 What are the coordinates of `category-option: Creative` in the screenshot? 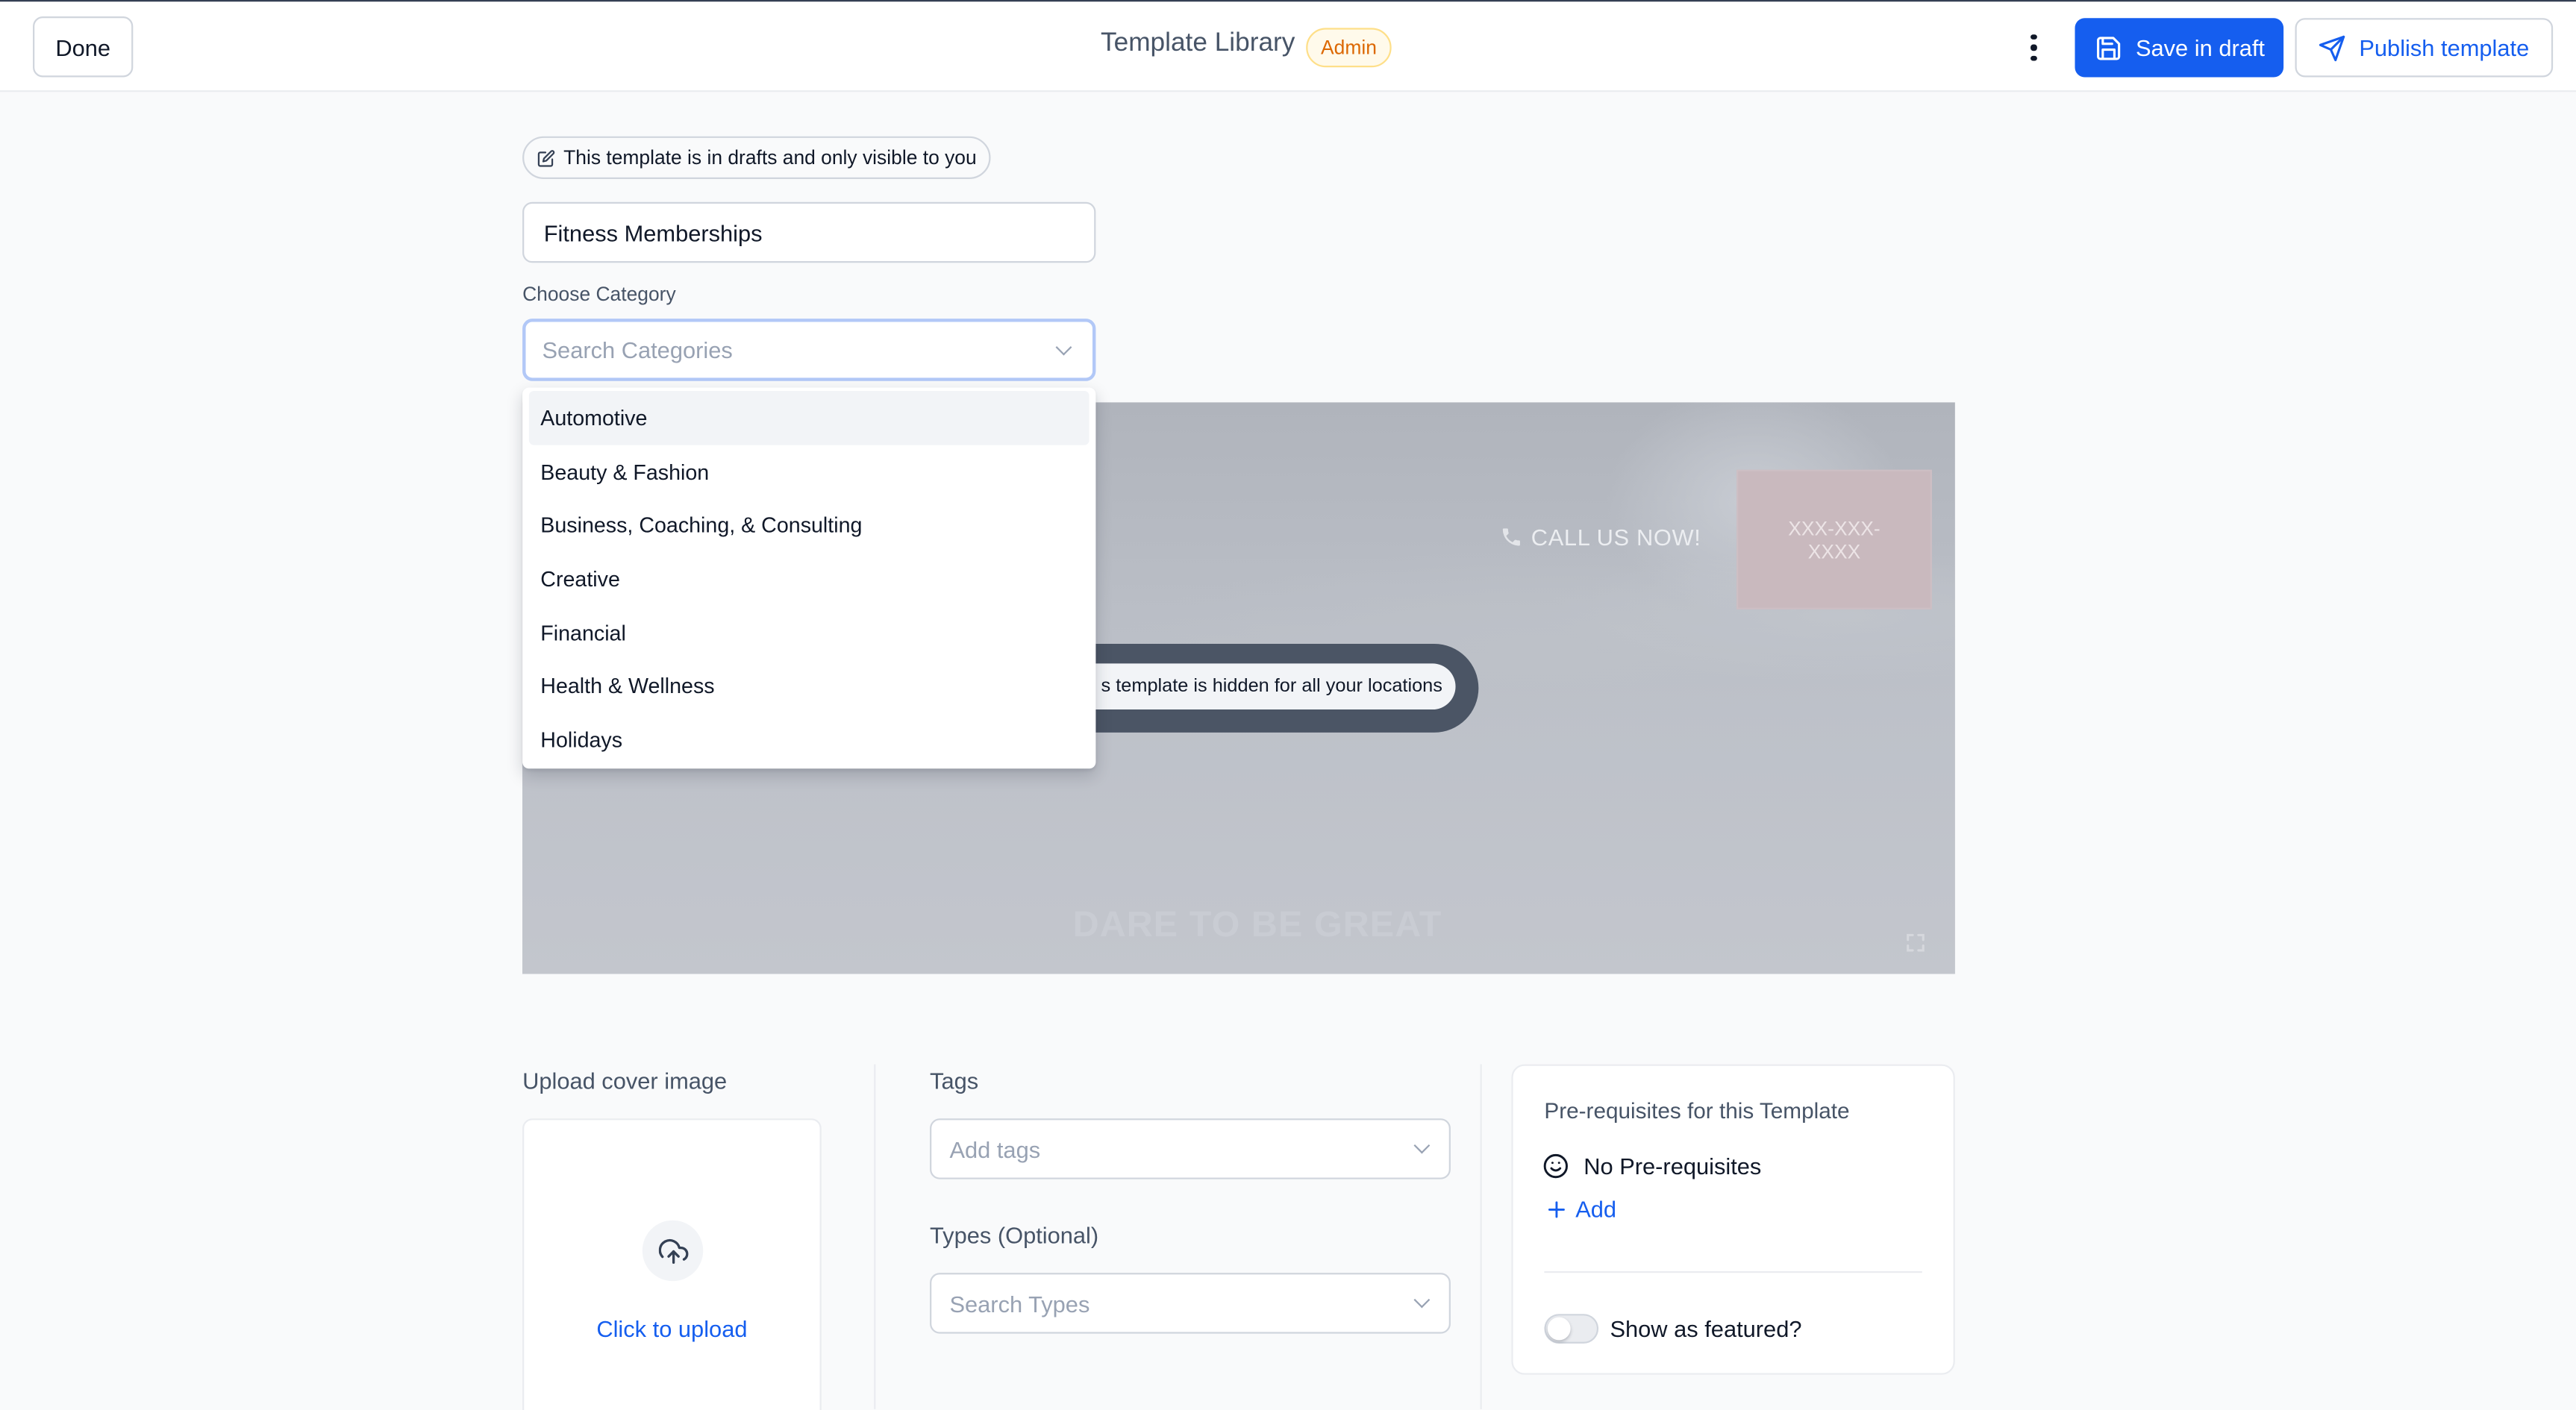 It's located at (809, 579).